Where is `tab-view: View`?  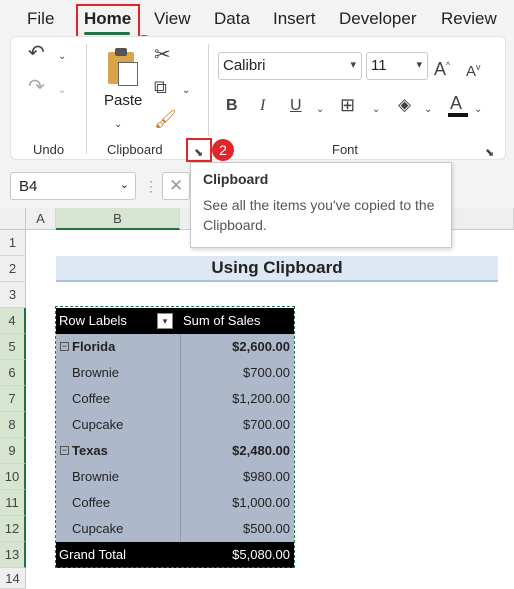
tab-view: View is located at coordinates (172, 19).